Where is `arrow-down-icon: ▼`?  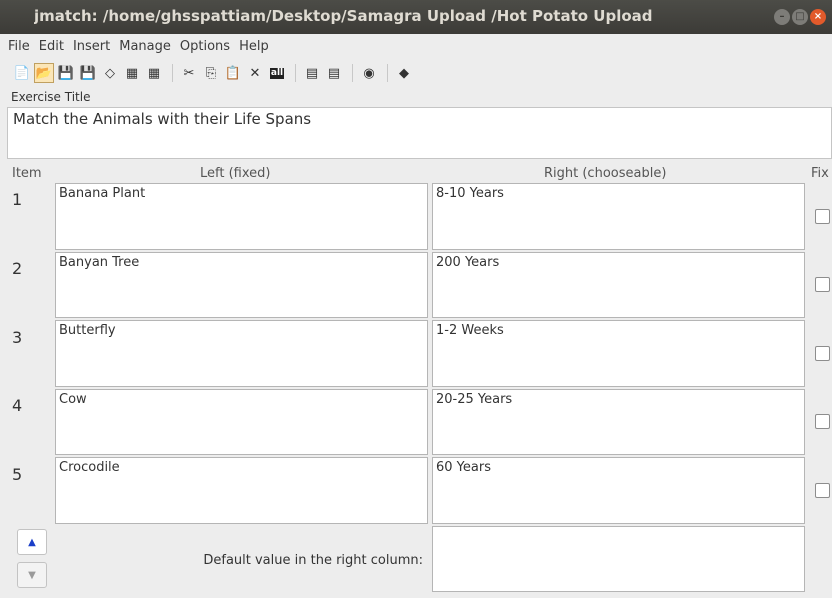
arrow-down-icon: ▼ is located at coordinates (32, 575).